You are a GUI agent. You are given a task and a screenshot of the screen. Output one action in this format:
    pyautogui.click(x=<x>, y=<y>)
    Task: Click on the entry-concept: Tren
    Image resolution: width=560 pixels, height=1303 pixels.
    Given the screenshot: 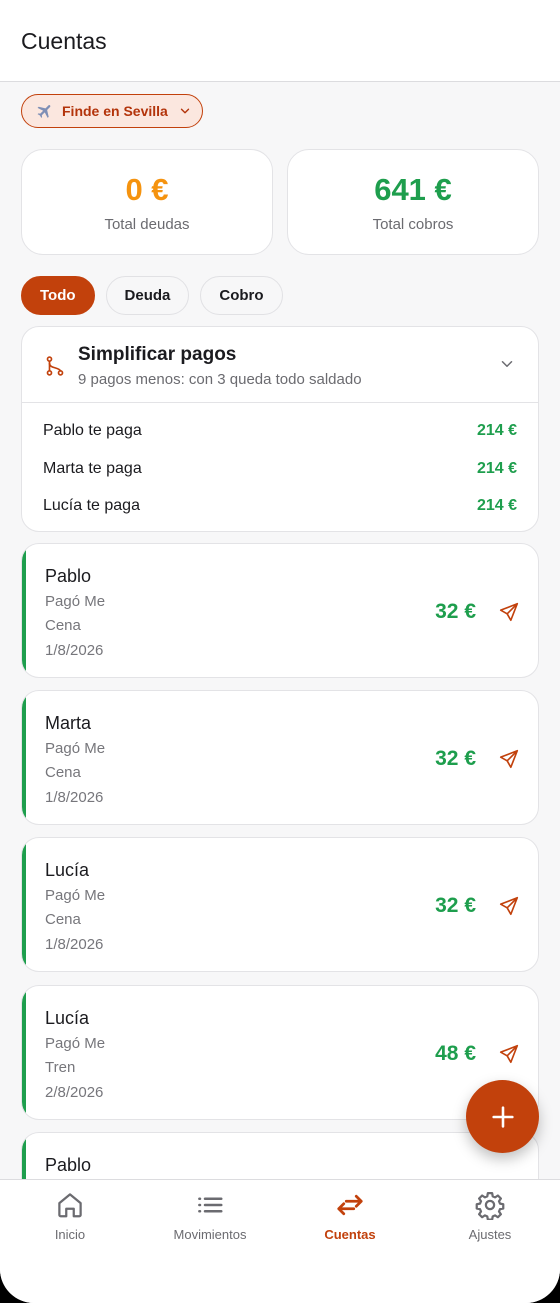 What is the action you would take?
    pyautogui.click(x=60, y=1067)
    